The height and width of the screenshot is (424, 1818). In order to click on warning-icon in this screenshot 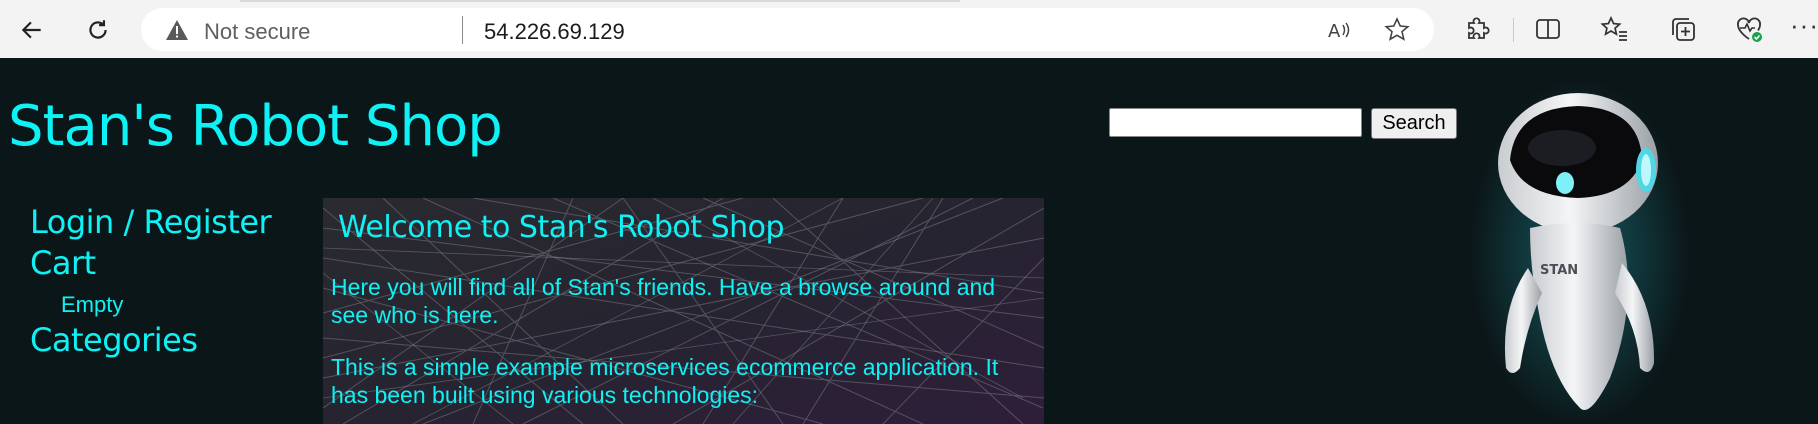, I will do `click(177, 30)`.